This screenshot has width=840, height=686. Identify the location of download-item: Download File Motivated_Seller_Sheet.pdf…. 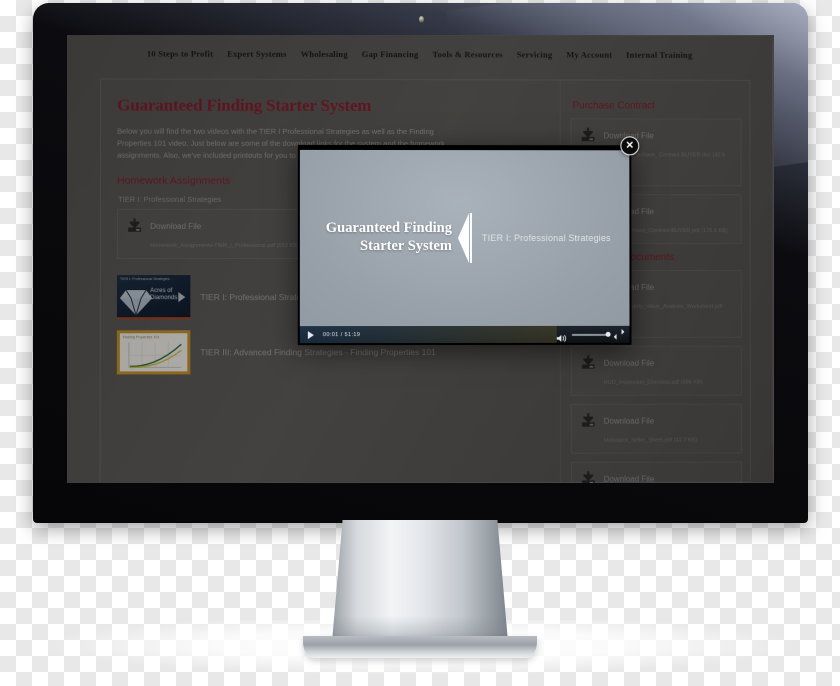
(656, 428).